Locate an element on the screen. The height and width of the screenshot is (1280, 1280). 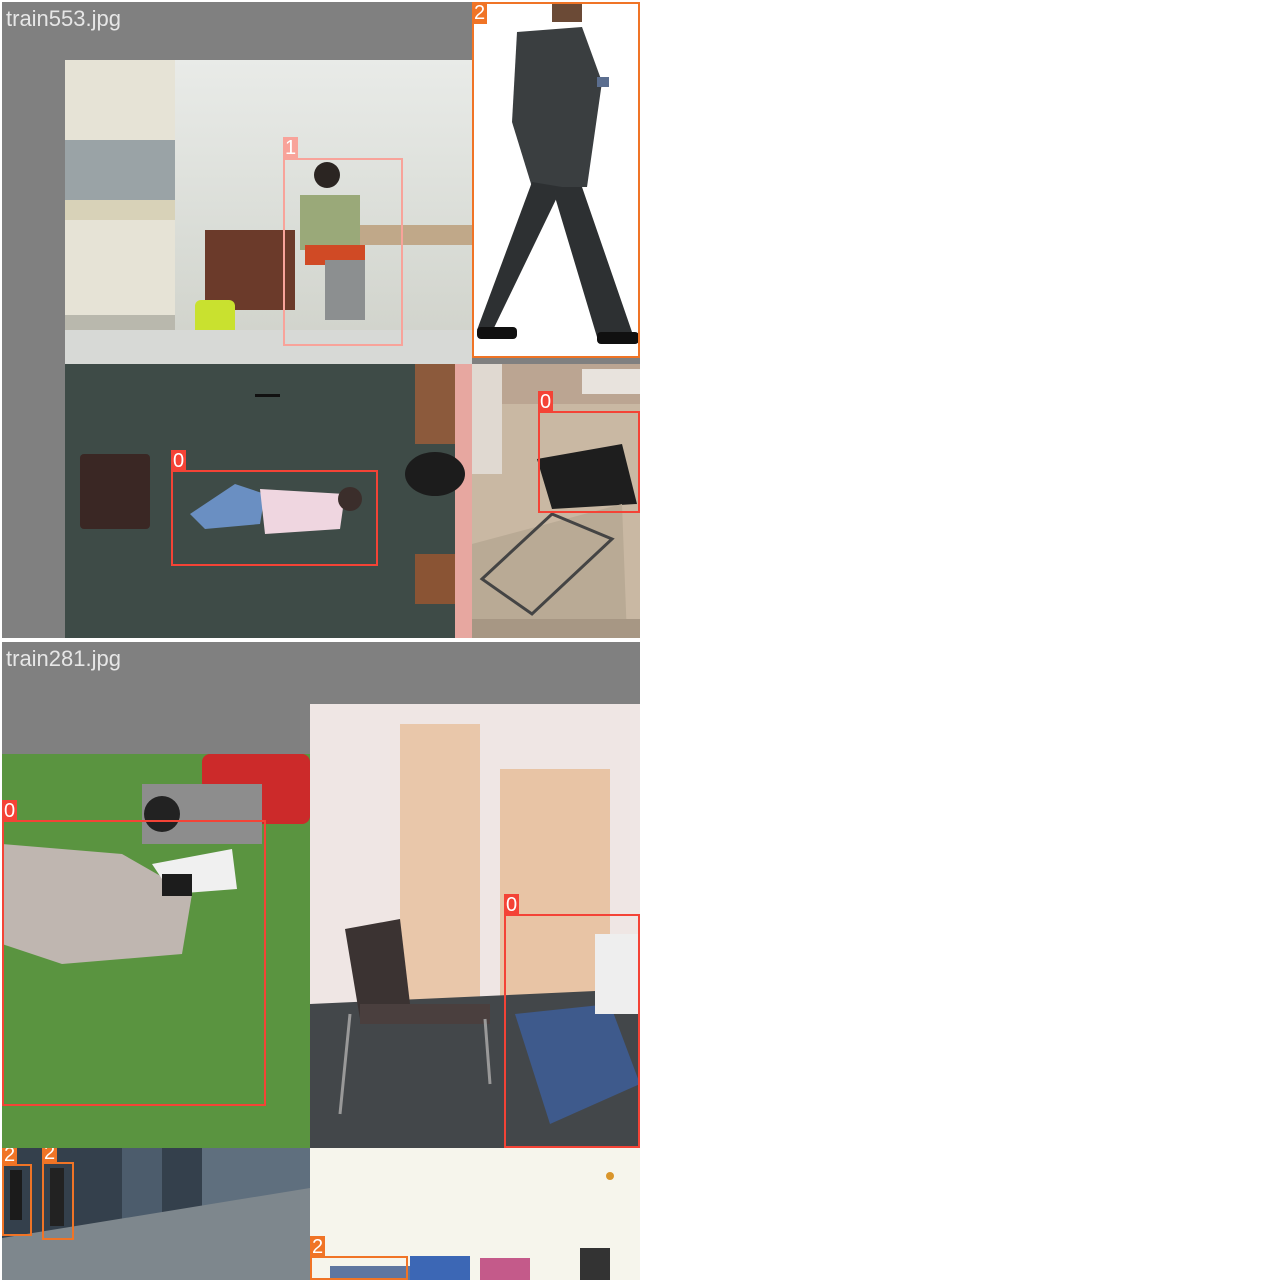
photo-room-seated-art is located at coordinates (268, 212).